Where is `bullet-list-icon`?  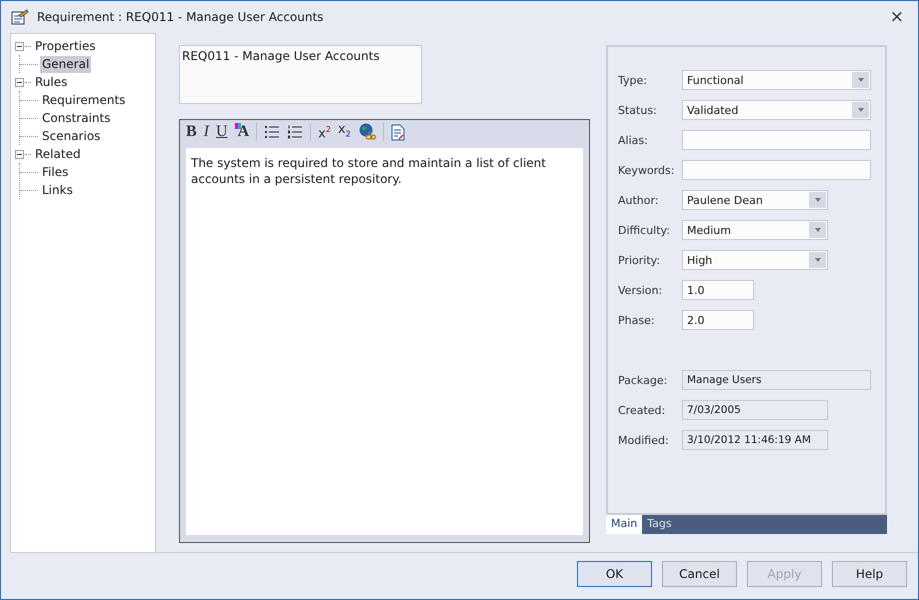 bullet-list-icon is located at coordinates (272, 132).